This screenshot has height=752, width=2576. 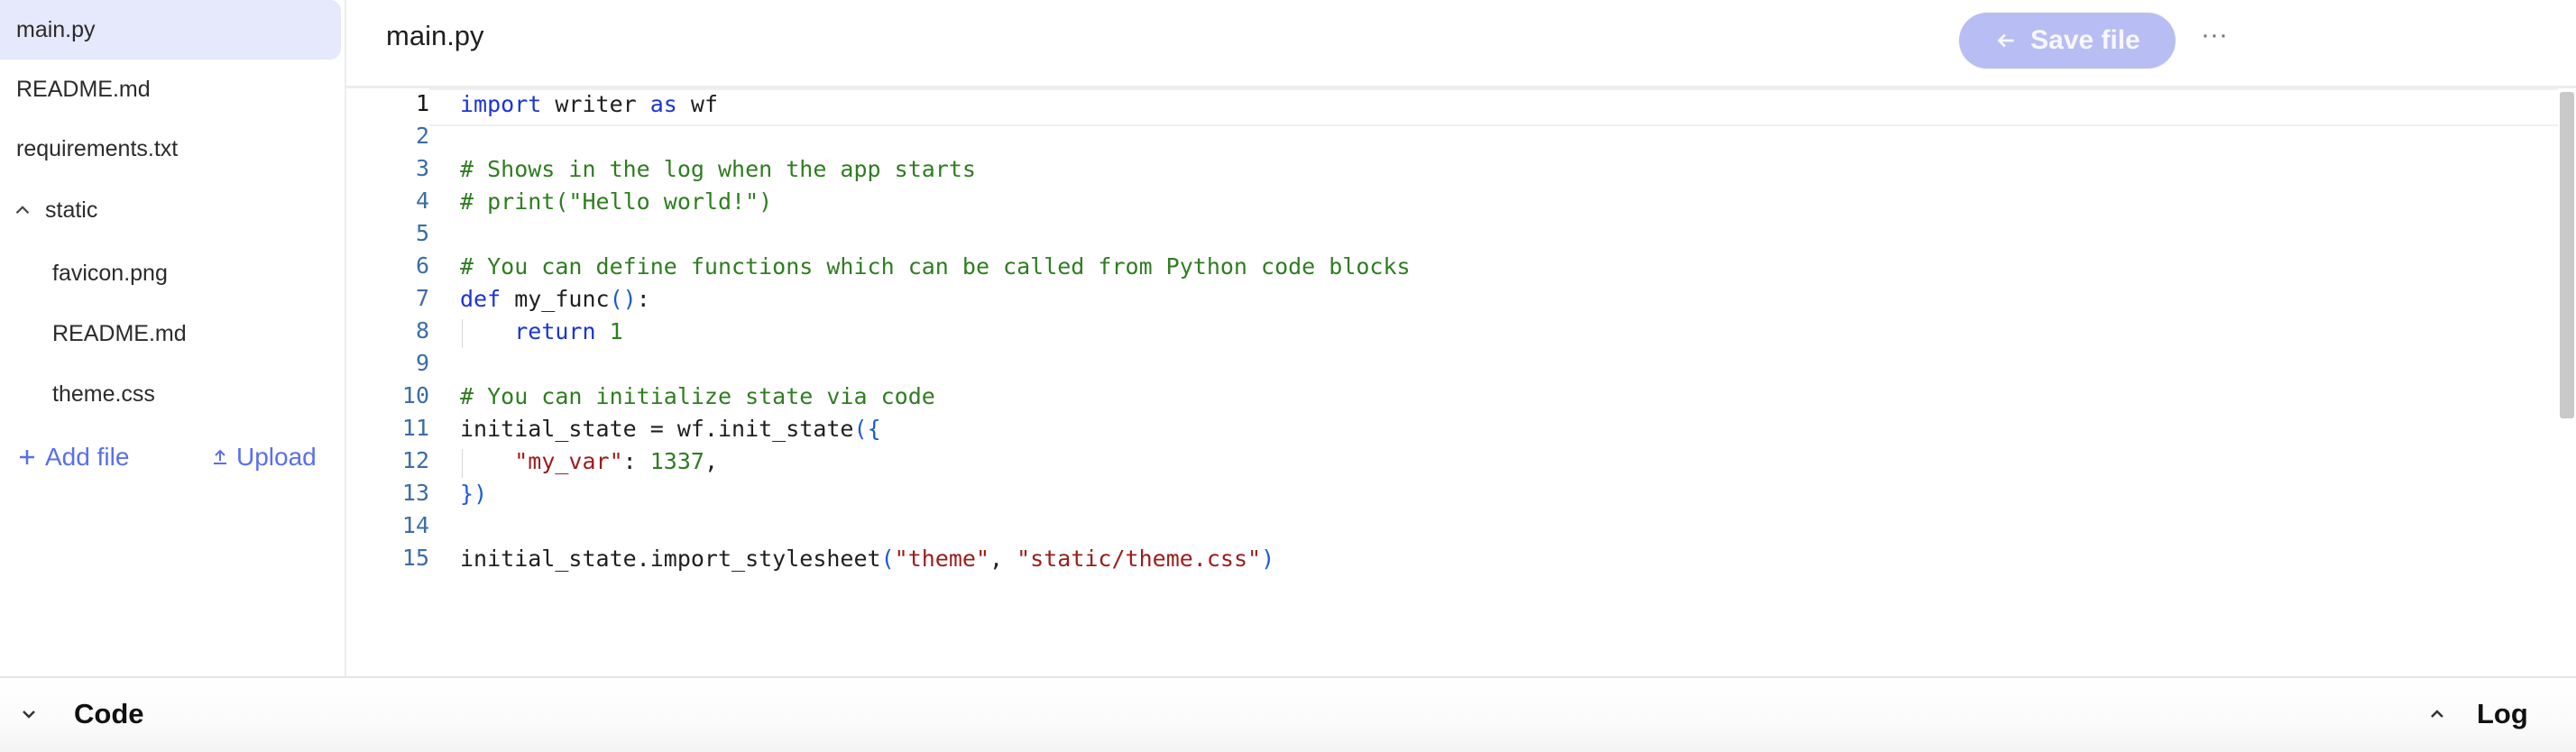 What do you see at coordinates (616, 202) in the screenshot?
I see `code-line: # print("Hello world!")` at bounding box center [616, 202].